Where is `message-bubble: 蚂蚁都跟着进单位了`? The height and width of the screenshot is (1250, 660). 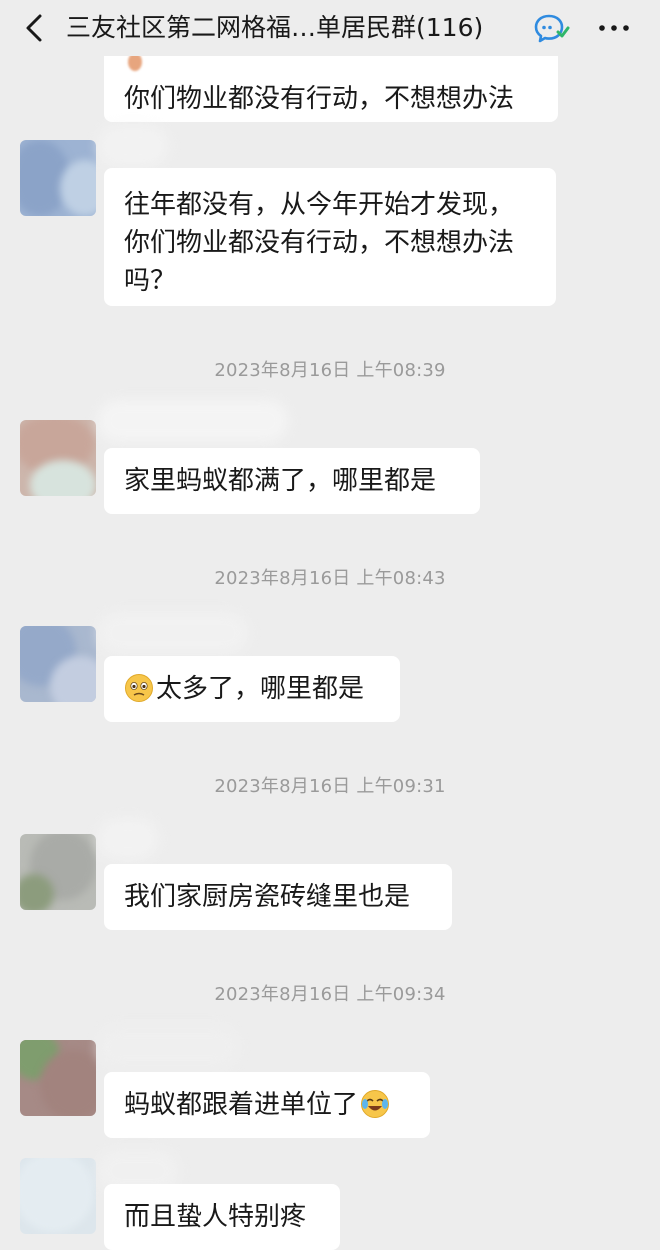
message-bubble: 蚂蚁都跟着进单位了 is located at coordinates (267, 1105).